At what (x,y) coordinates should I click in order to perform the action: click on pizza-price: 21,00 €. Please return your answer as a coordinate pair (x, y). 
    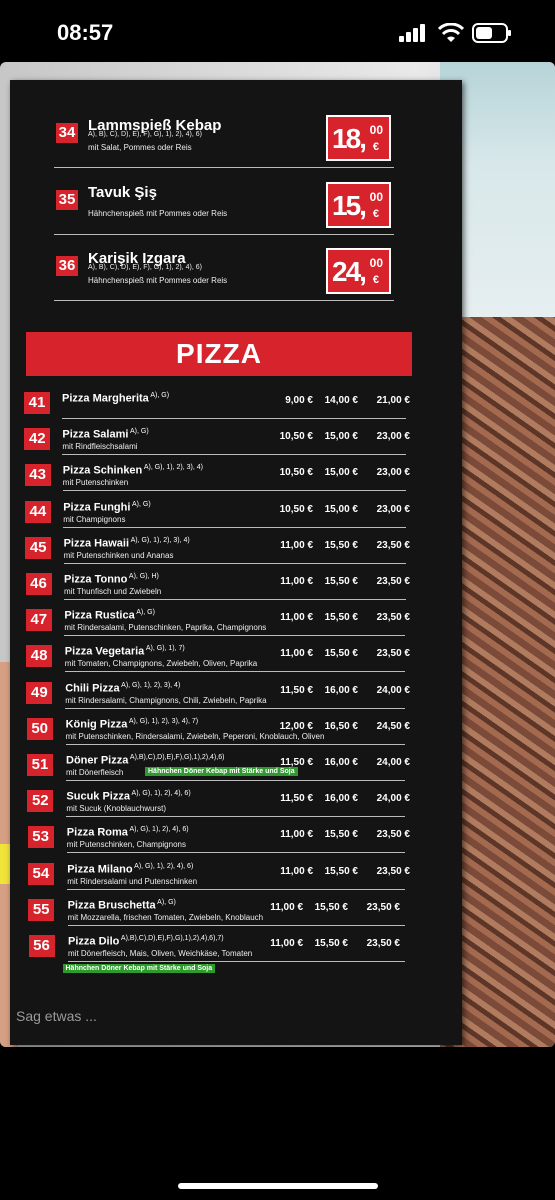
    Looking at the image, I should click on (393, 400).